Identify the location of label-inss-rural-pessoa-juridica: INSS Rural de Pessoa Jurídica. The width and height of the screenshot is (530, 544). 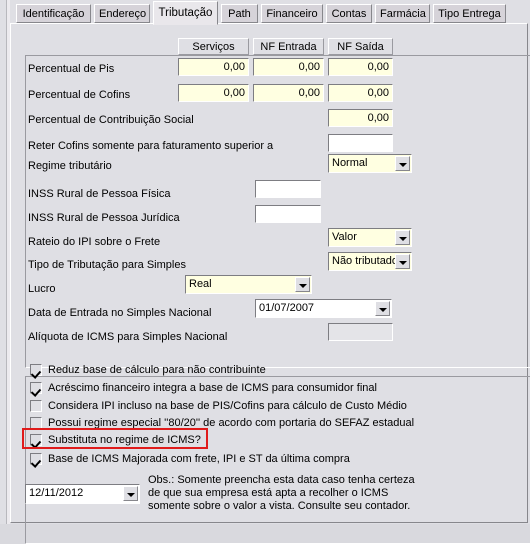
(104, 218).